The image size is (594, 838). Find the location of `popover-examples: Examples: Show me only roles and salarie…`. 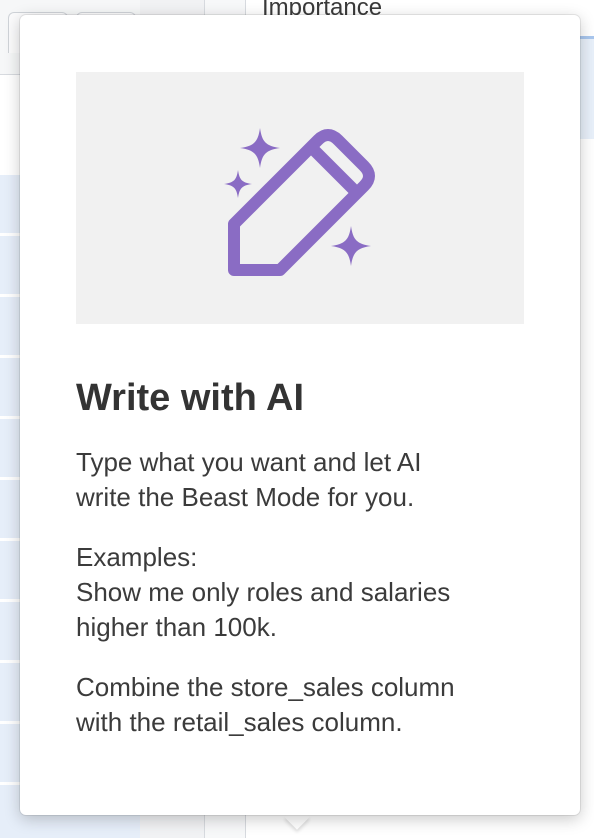

popover-examples: Examples: Show me only roles and salarie… is located at coordinates (311, 592).